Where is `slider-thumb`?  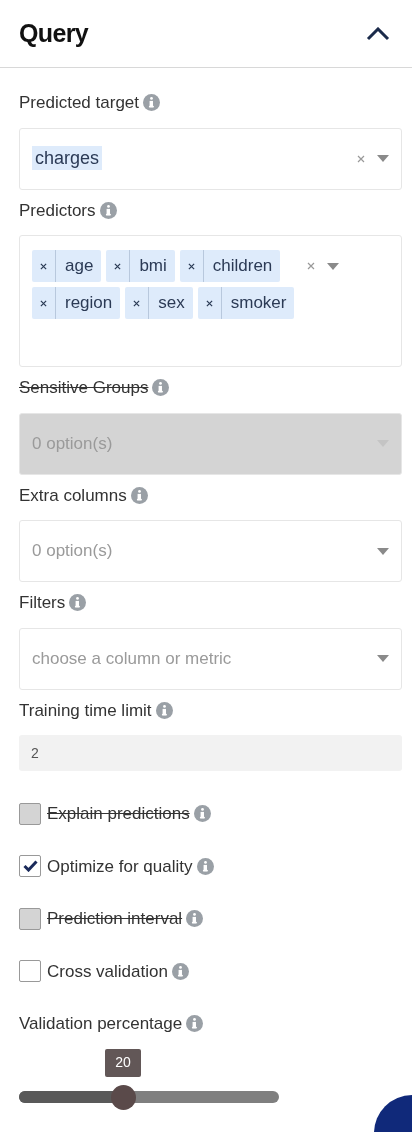 slider-thumb is located at coordinates (123, 1097).